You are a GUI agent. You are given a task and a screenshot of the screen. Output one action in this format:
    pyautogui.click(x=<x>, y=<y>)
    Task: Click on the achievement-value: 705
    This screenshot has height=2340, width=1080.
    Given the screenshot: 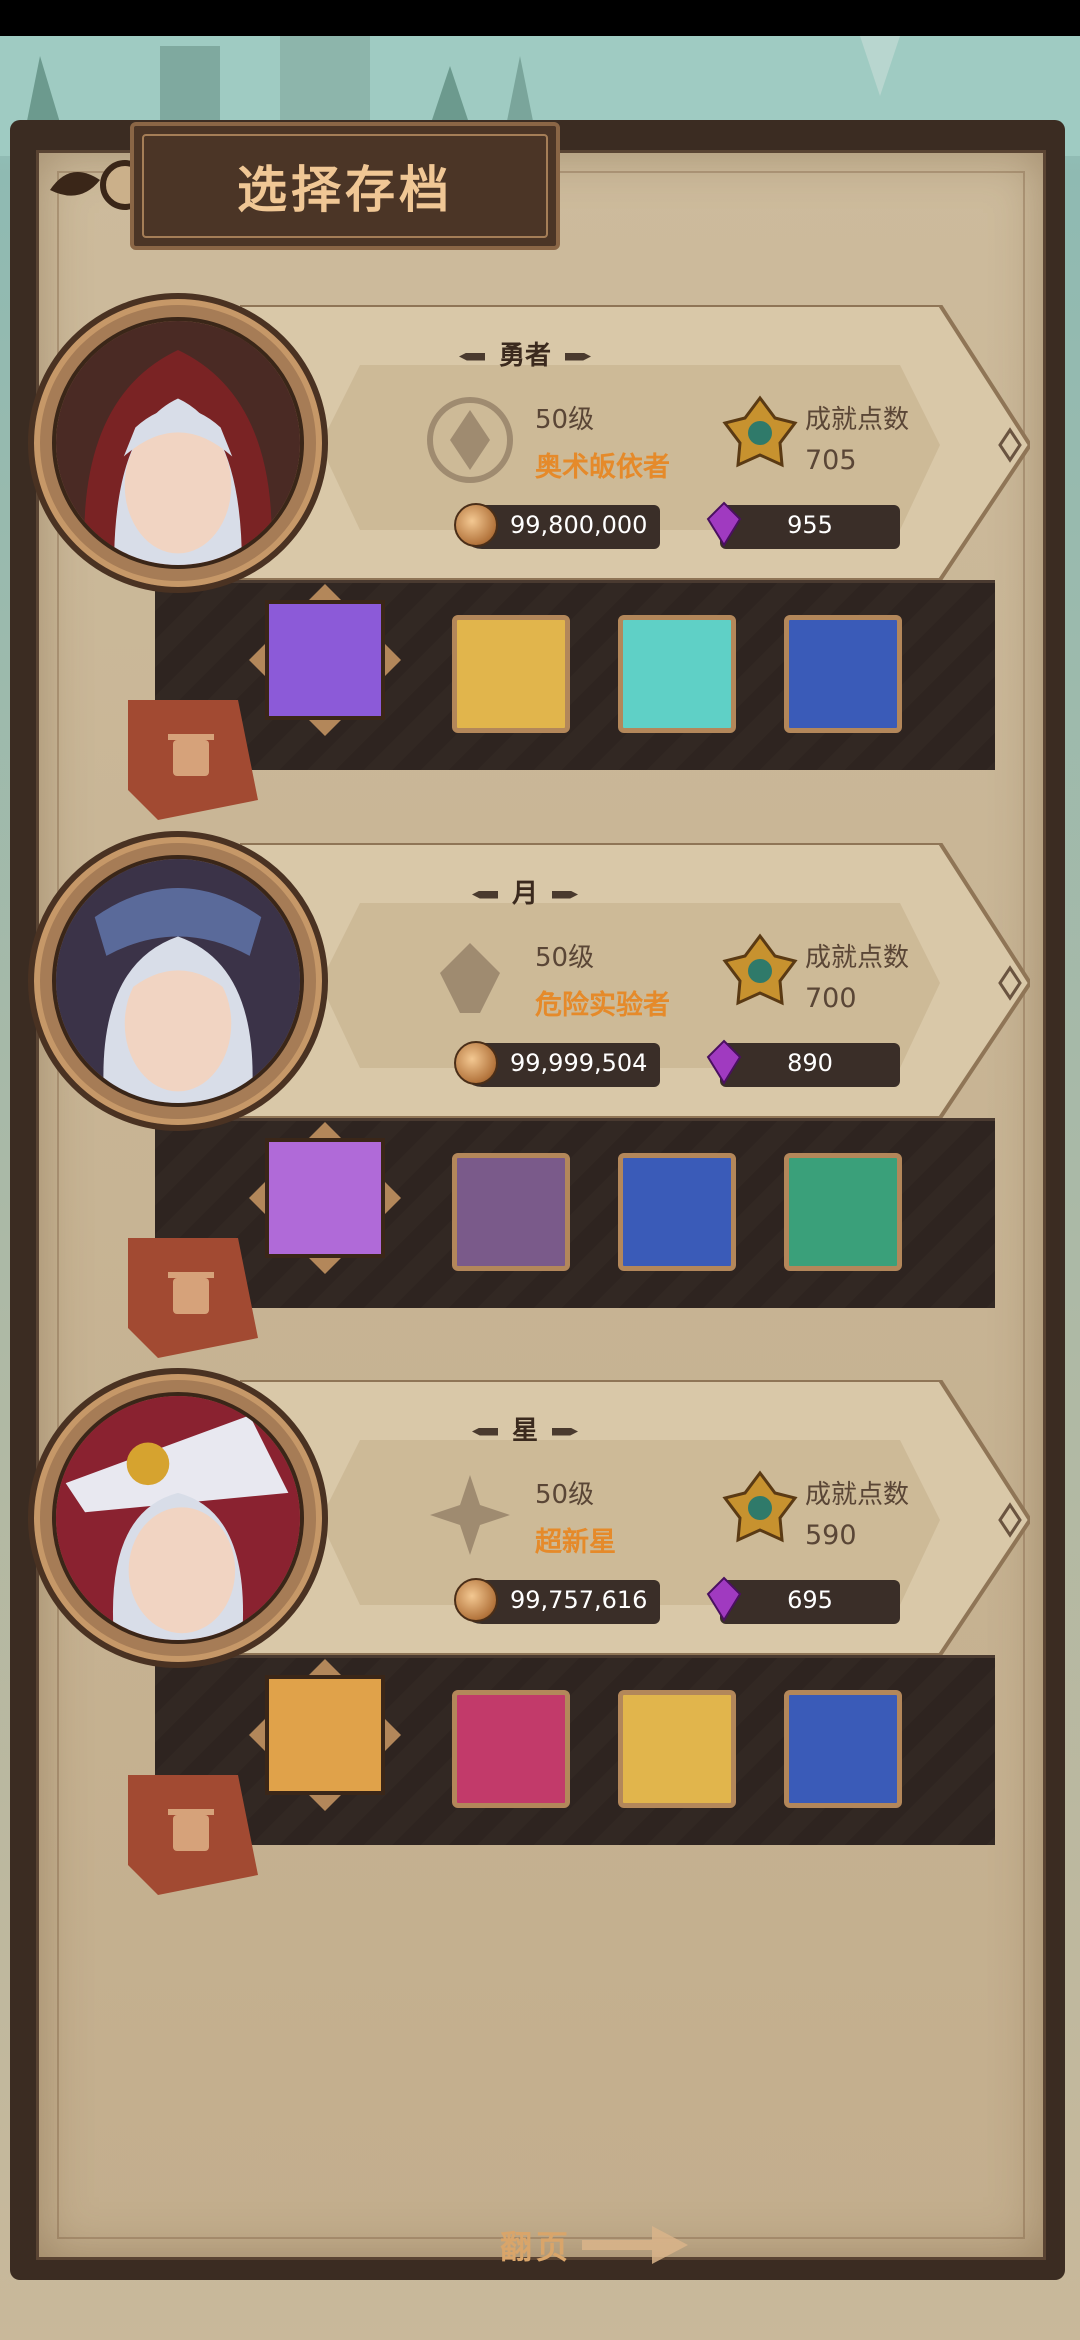 What is the action you would take?
    pyautogui.click(x=831, y=460)
    